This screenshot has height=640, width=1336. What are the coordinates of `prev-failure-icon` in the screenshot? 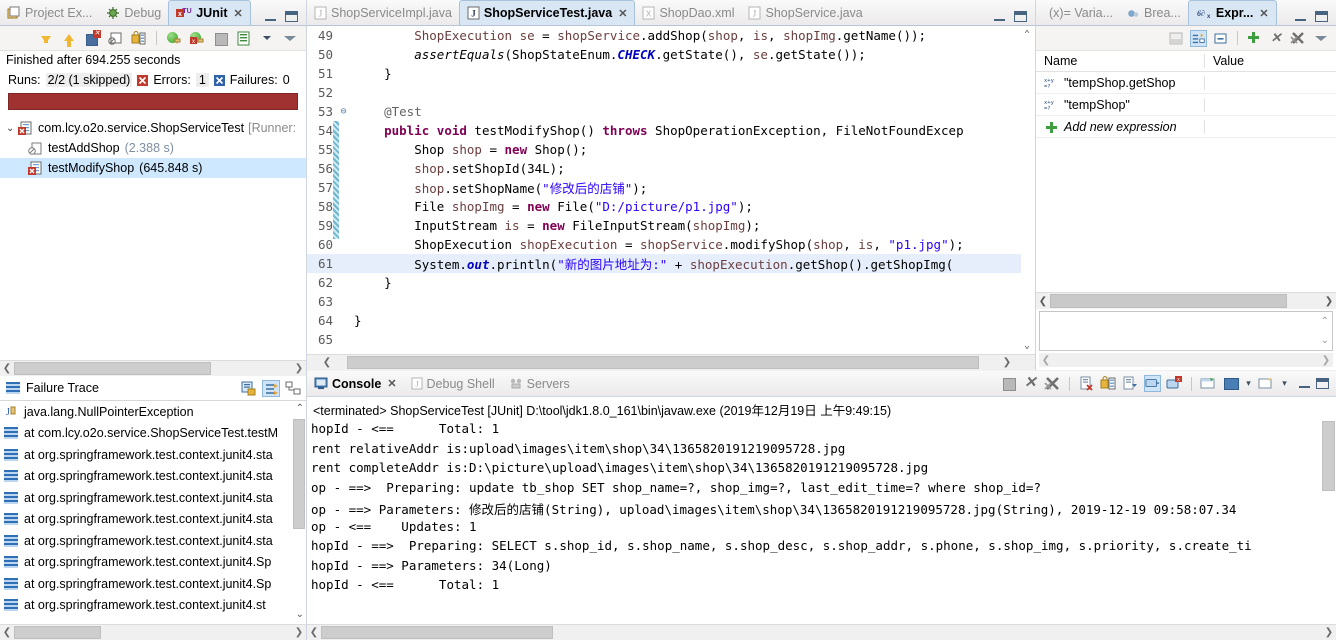 It's located at (69, 38).